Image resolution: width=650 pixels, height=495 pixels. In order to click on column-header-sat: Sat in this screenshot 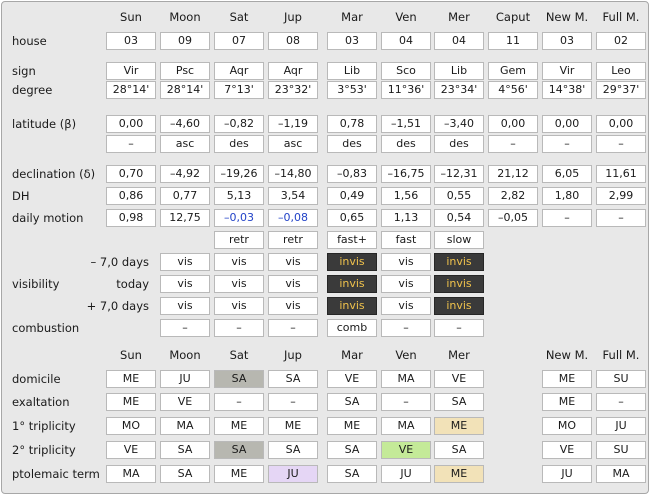, I will do `click(239, 17)`.